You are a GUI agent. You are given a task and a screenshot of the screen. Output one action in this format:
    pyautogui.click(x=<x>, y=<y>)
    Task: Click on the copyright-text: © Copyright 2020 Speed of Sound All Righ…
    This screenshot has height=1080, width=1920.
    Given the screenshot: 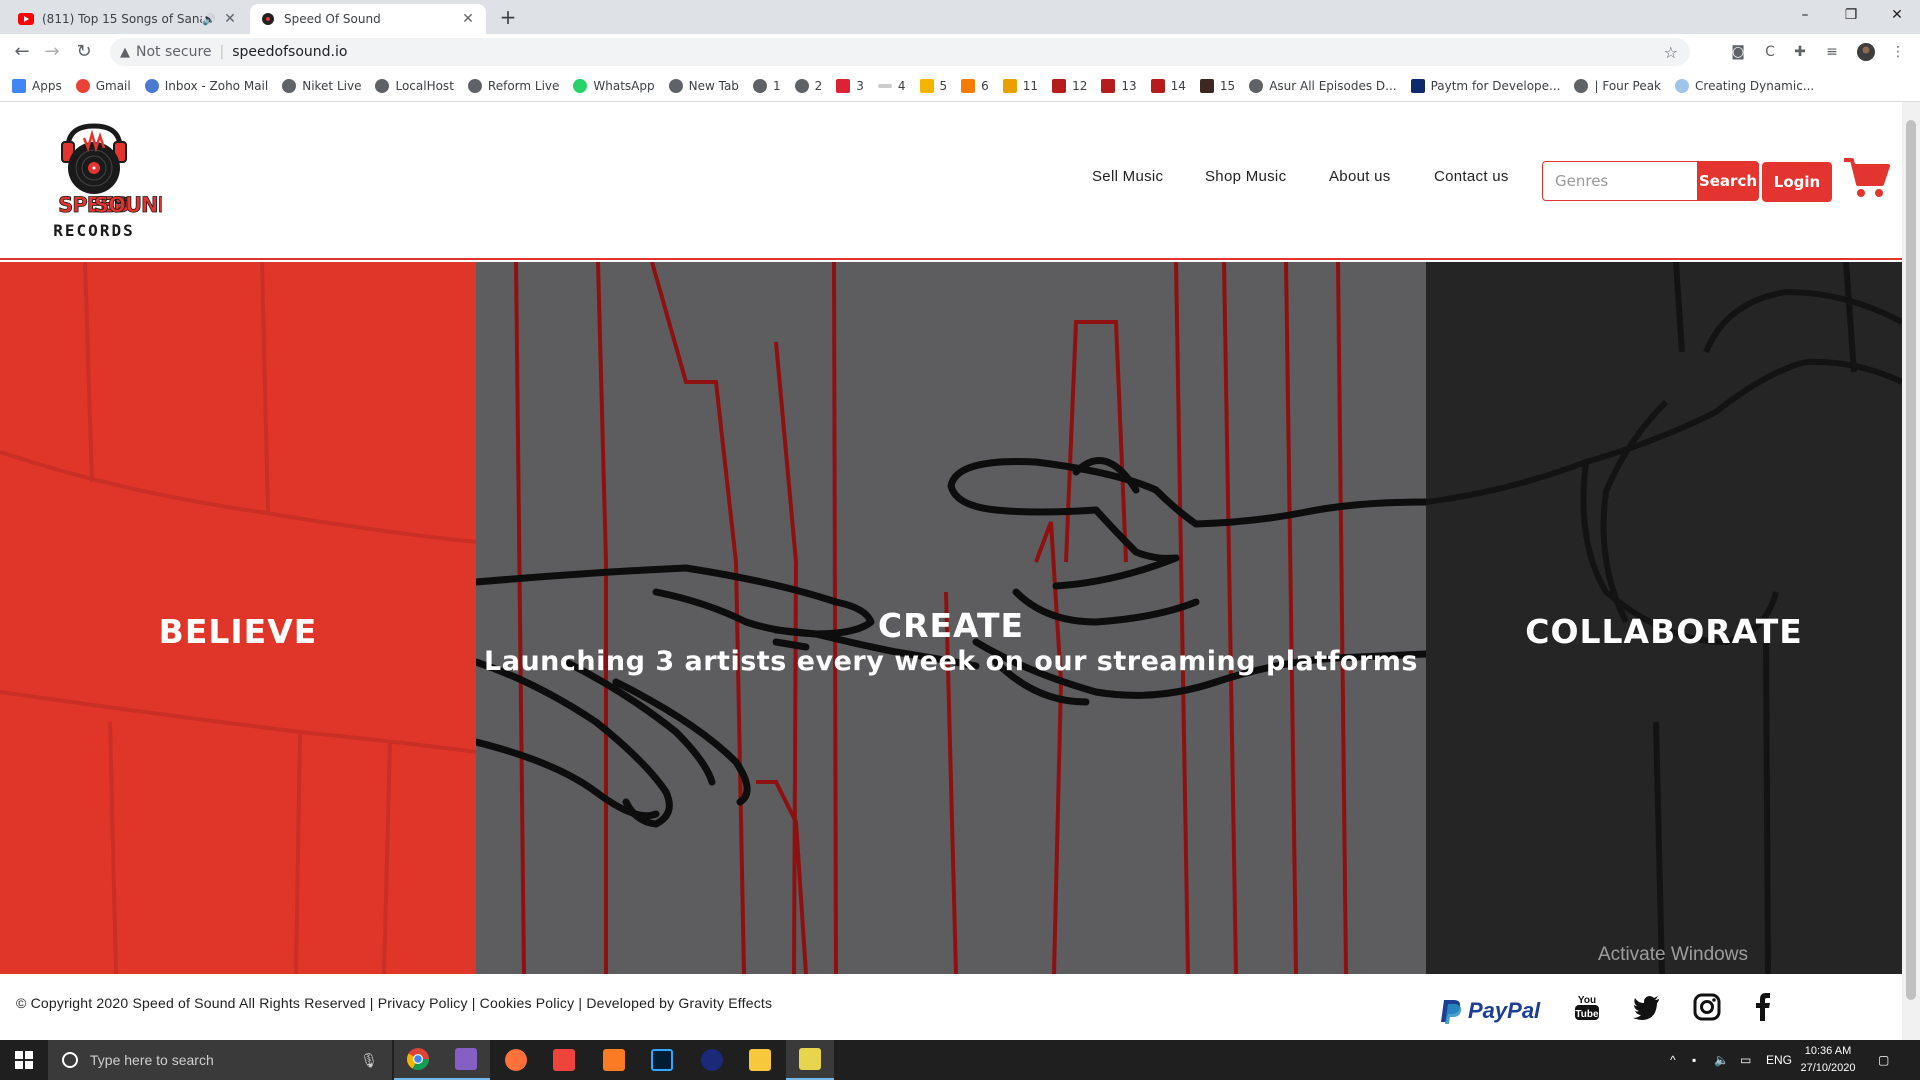 What is the action you would take?
    pyautogui.click(x=394, y=1003)
    